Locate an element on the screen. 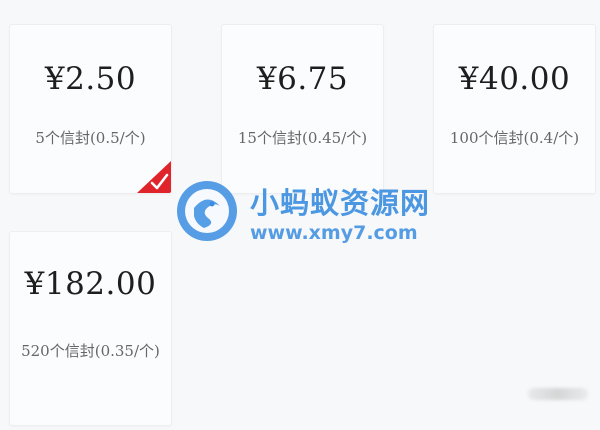 The image size is (600, 430). option-description: 520个信封(0.35/个) is located at coordinates (90, 351).